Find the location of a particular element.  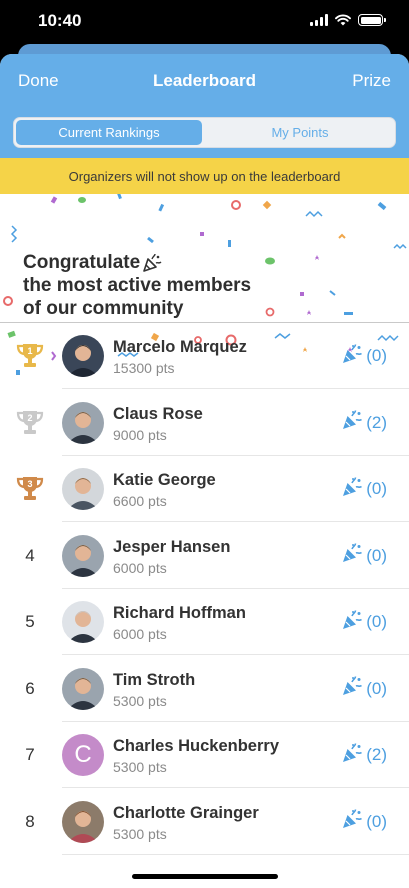

svg-text: 3 is located at coordinates (29, 484).